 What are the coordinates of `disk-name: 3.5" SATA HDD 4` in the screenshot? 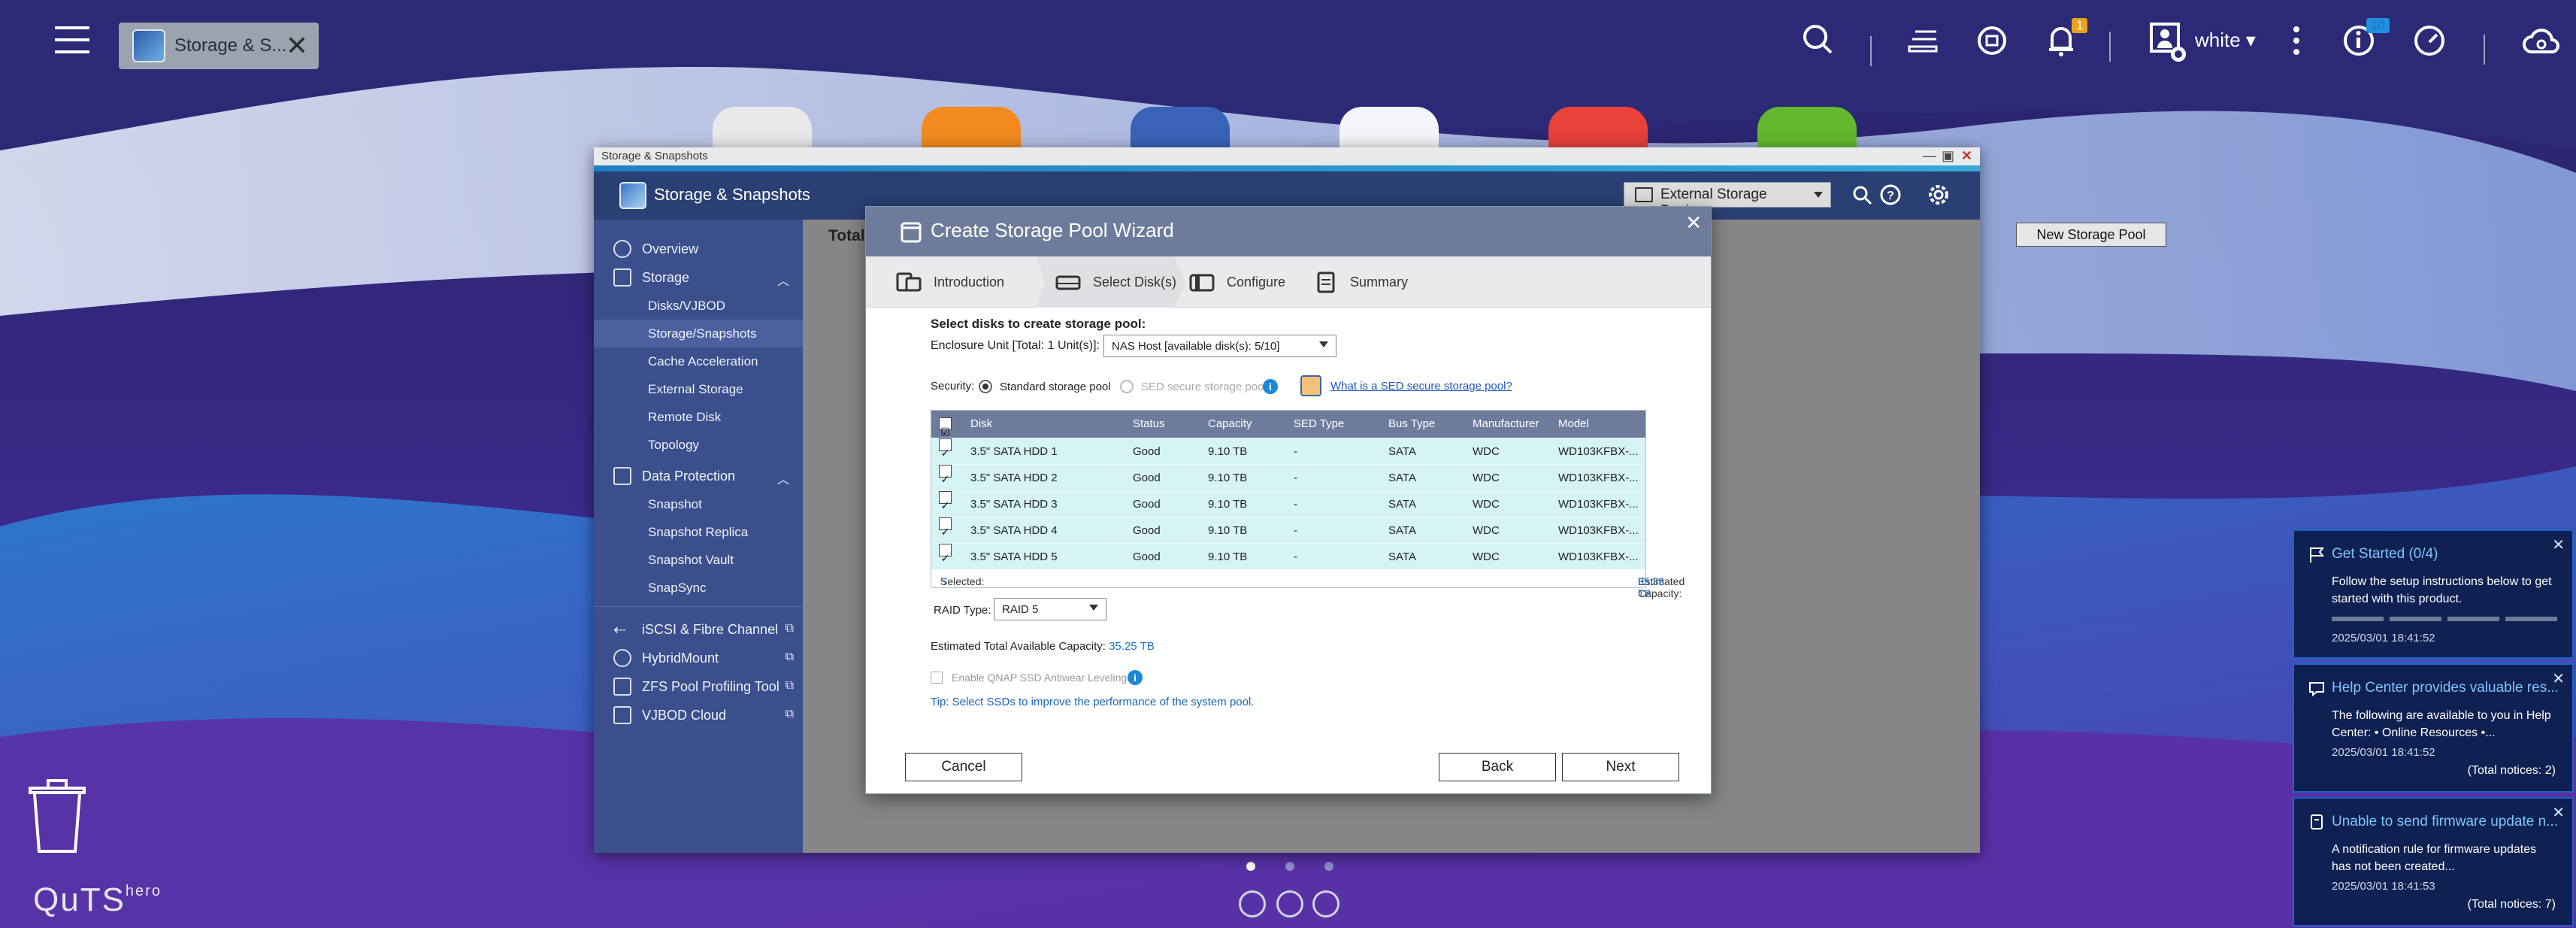 It's located at (1014, 530).